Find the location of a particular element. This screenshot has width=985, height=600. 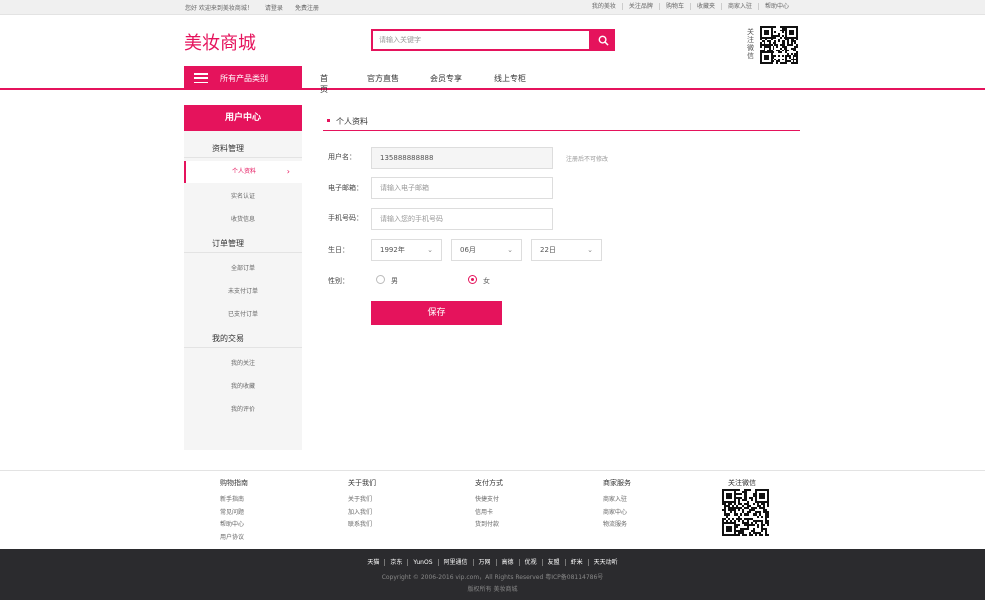

footer-link: 联系我们 is located at coordinates (362, 525).